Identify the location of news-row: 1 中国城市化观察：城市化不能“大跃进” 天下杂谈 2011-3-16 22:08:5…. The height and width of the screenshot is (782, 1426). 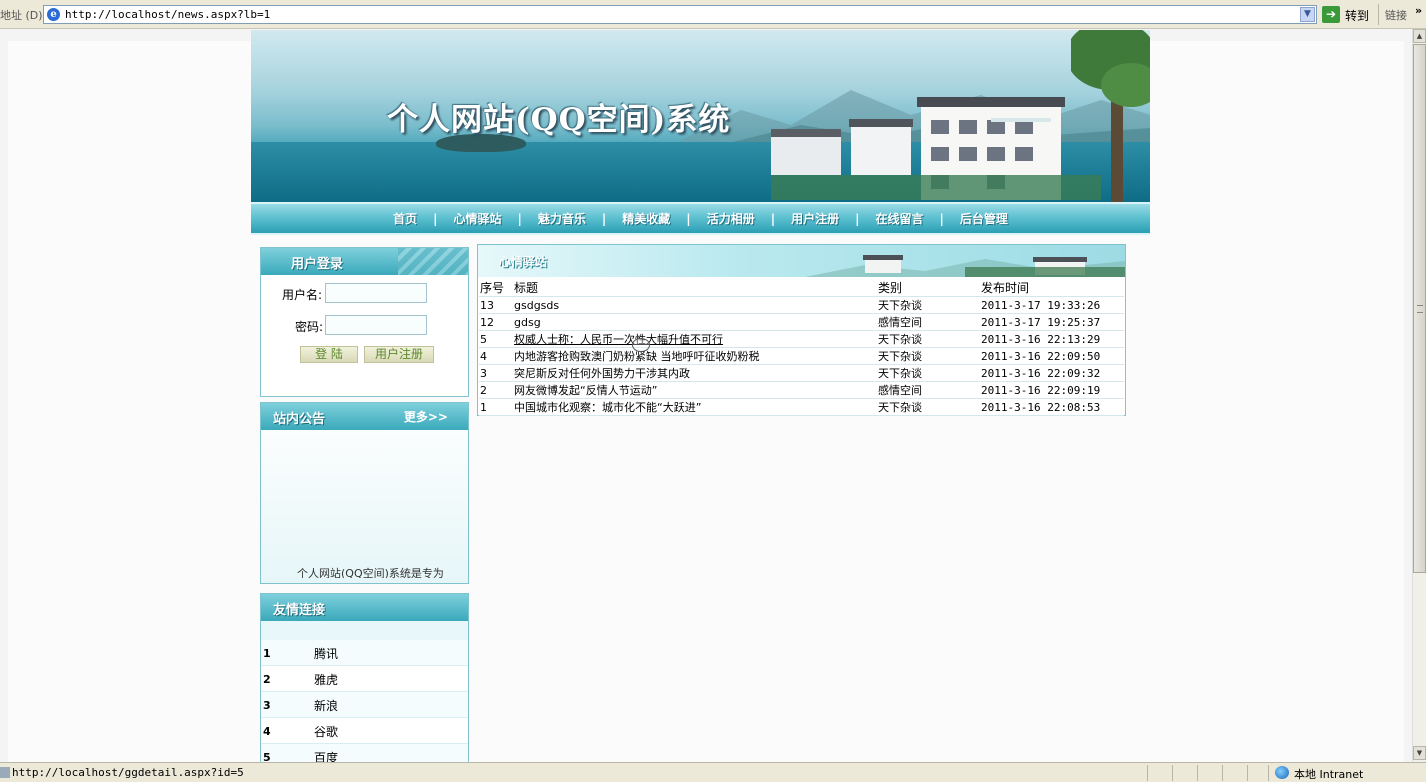
(801, 407).